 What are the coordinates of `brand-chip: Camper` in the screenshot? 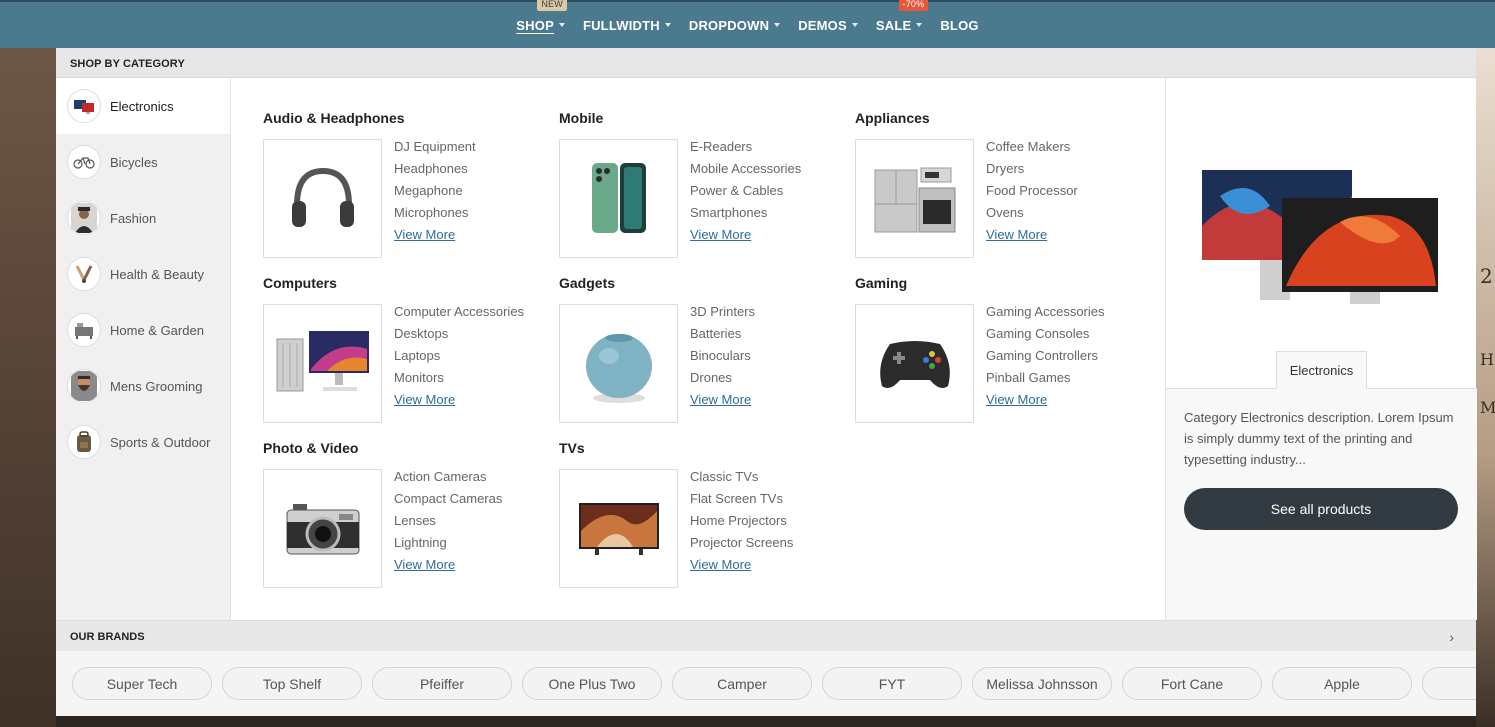 It's located at (742, 683).